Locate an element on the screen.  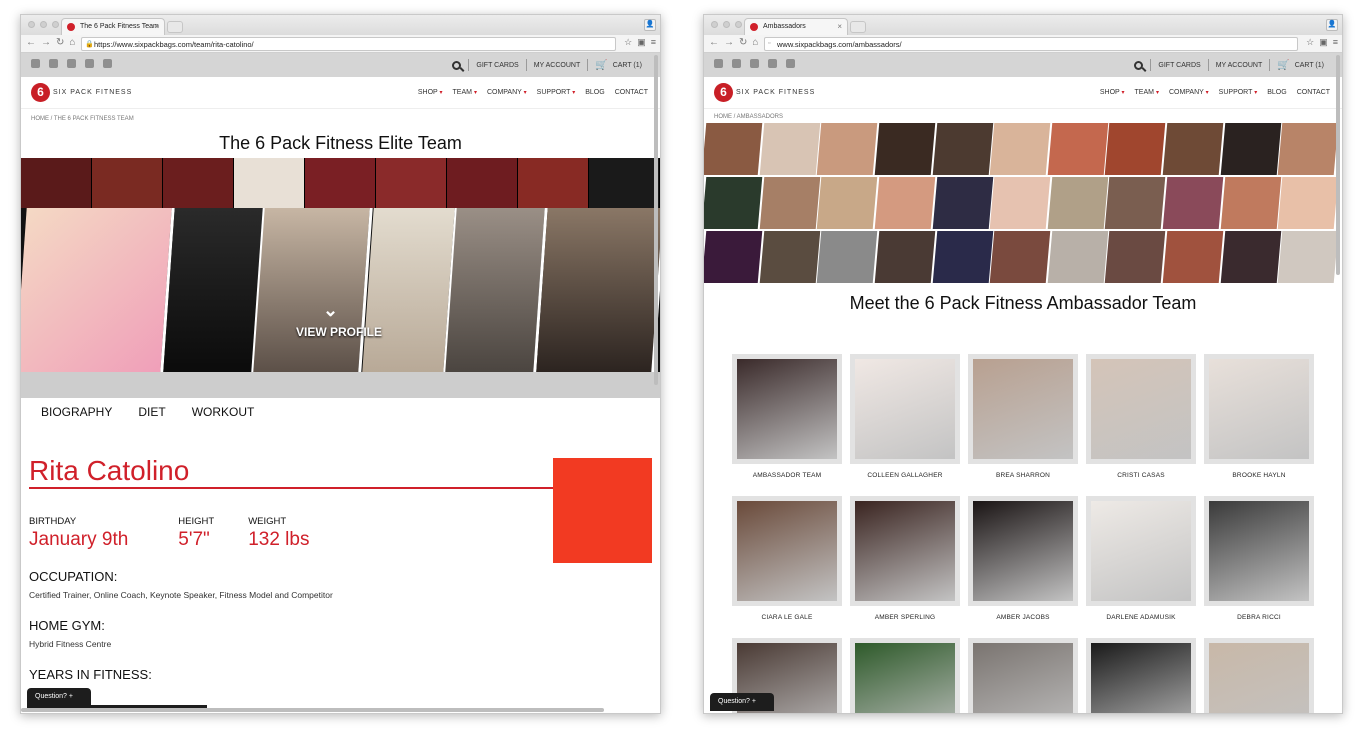
menu-team: TEAM ▾ is located at coordinates (465, 92).